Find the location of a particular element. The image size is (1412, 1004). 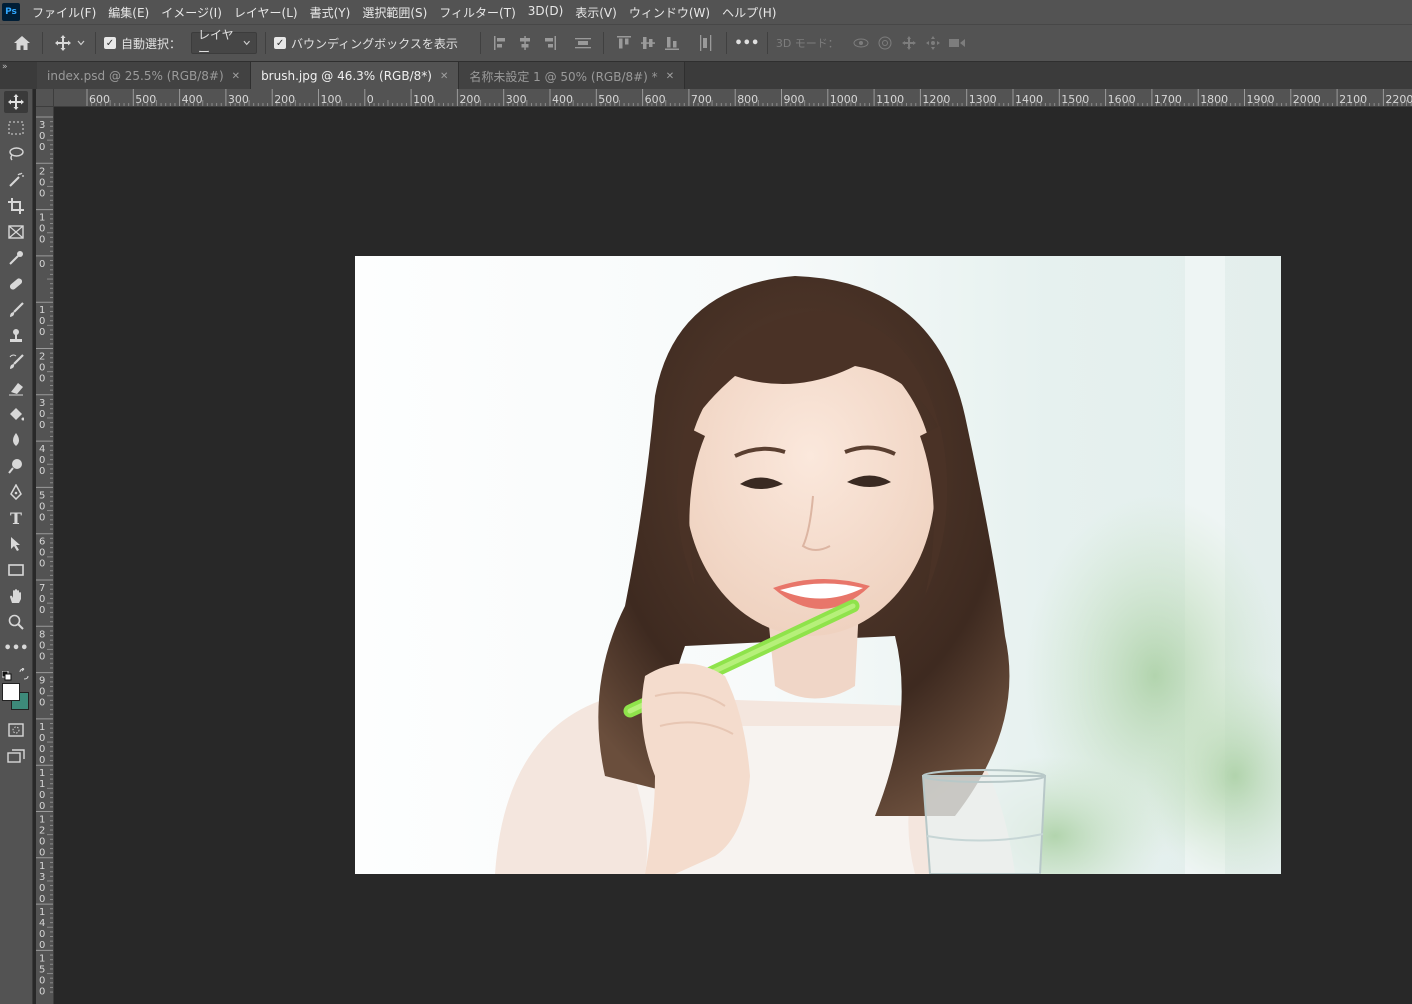

paint-bucket-tool-icon is located at coordinates (16, 414).